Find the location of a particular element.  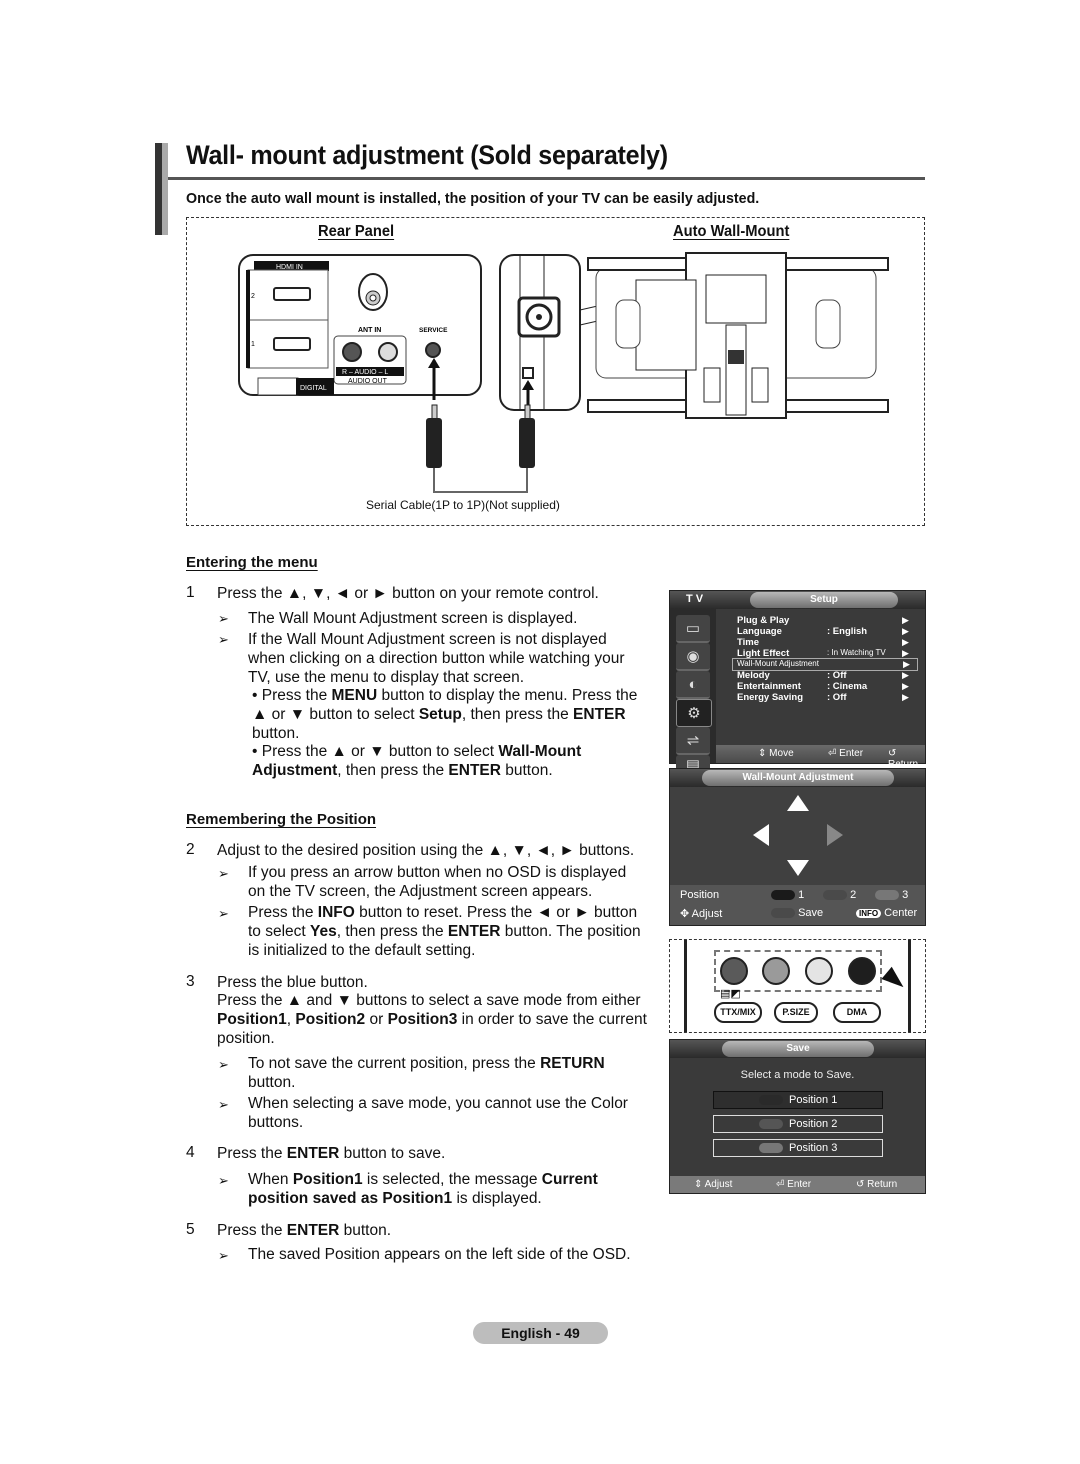

save-option-label: Position 3 is located at coordinates (813, 1148).